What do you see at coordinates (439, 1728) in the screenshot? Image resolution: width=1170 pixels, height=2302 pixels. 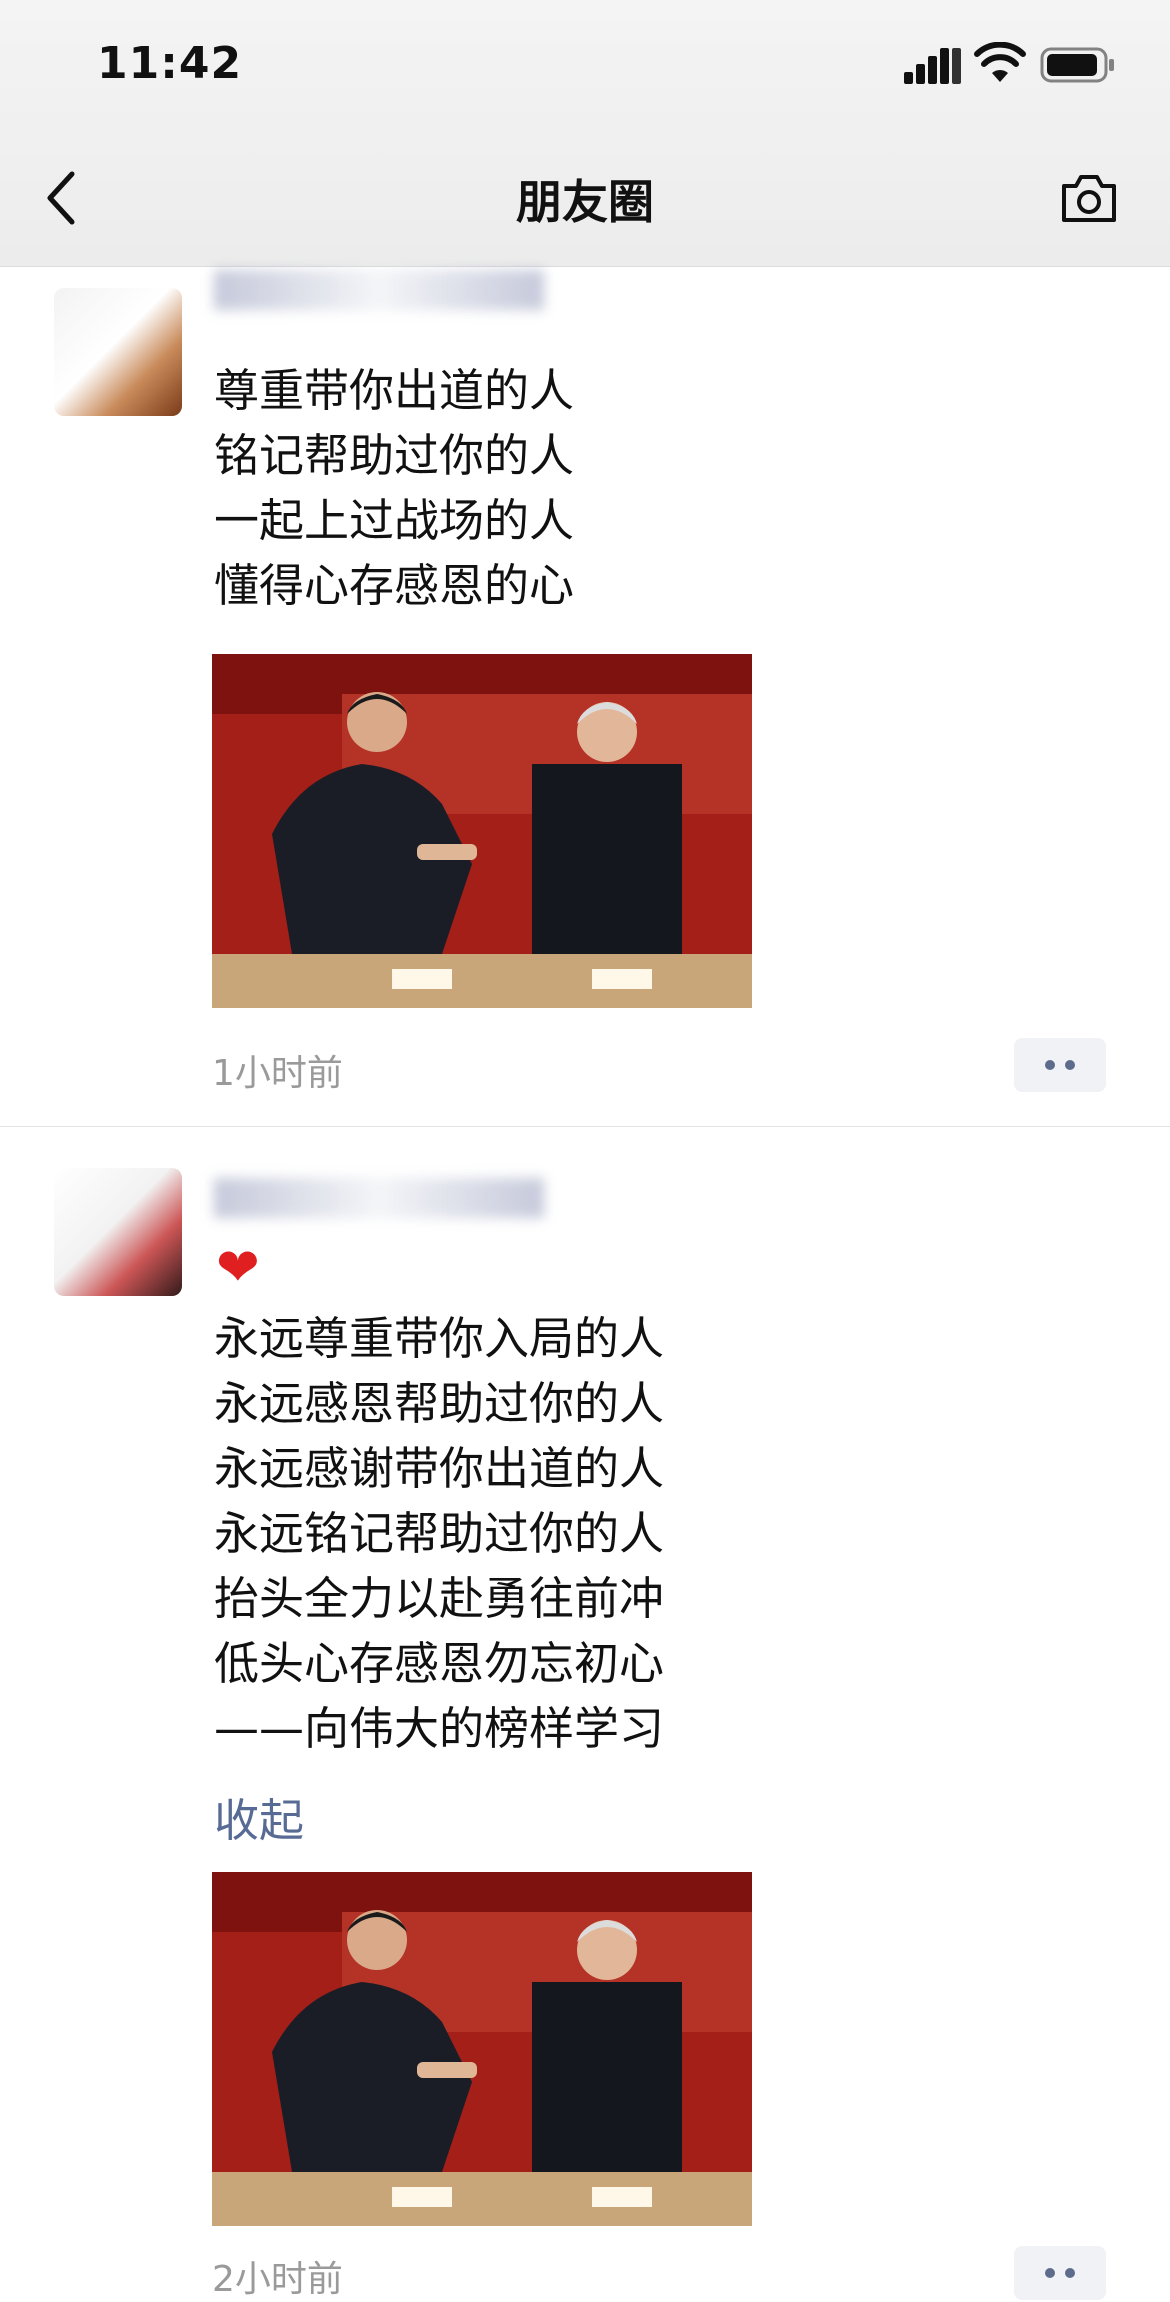 I see `post-text-line: ——向伟大的榜样学习` at bounding box center [439, 1728].